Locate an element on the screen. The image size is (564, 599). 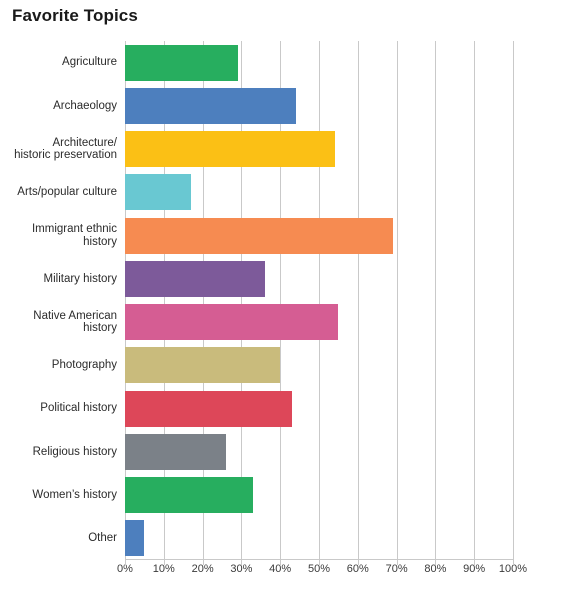
category-label: Native American history is located at coordinates (59, 322).